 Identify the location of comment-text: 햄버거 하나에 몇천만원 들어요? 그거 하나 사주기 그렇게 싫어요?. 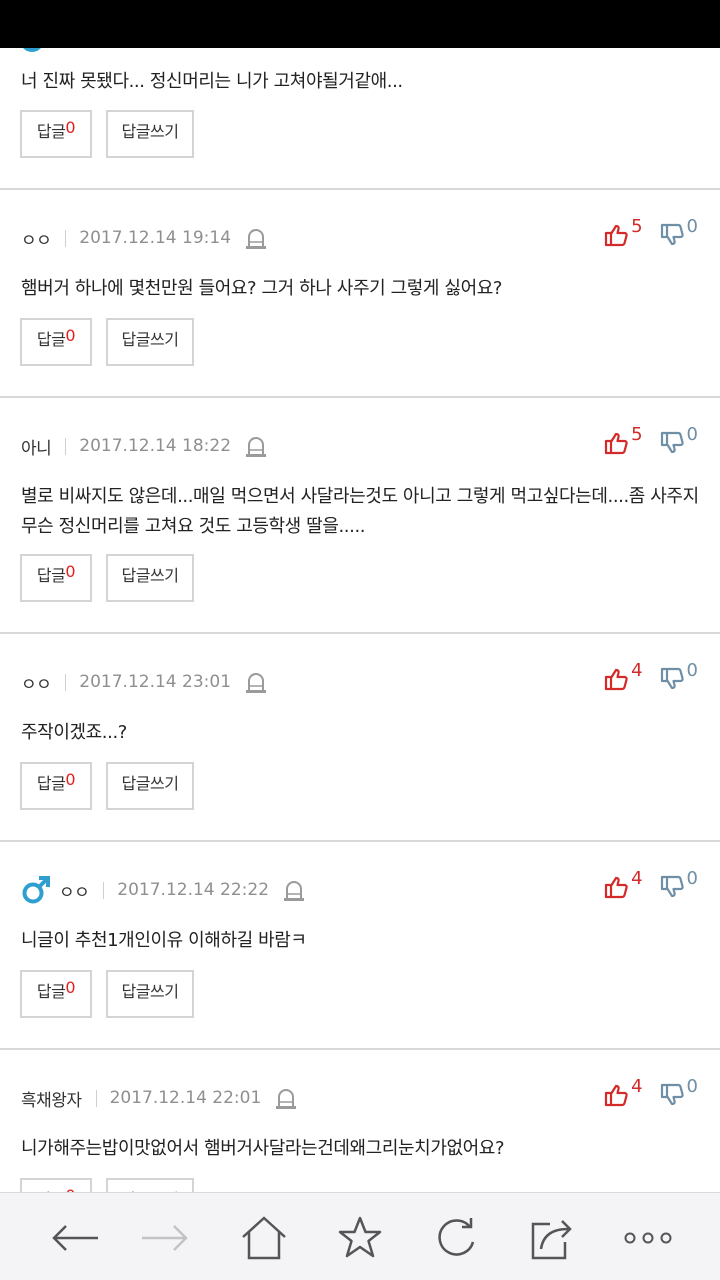
(262, 288).